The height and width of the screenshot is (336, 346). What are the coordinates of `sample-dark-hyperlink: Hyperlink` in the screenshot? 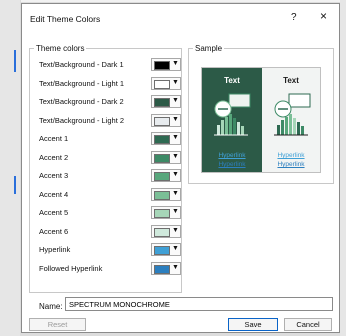 It's located at (232, 155).